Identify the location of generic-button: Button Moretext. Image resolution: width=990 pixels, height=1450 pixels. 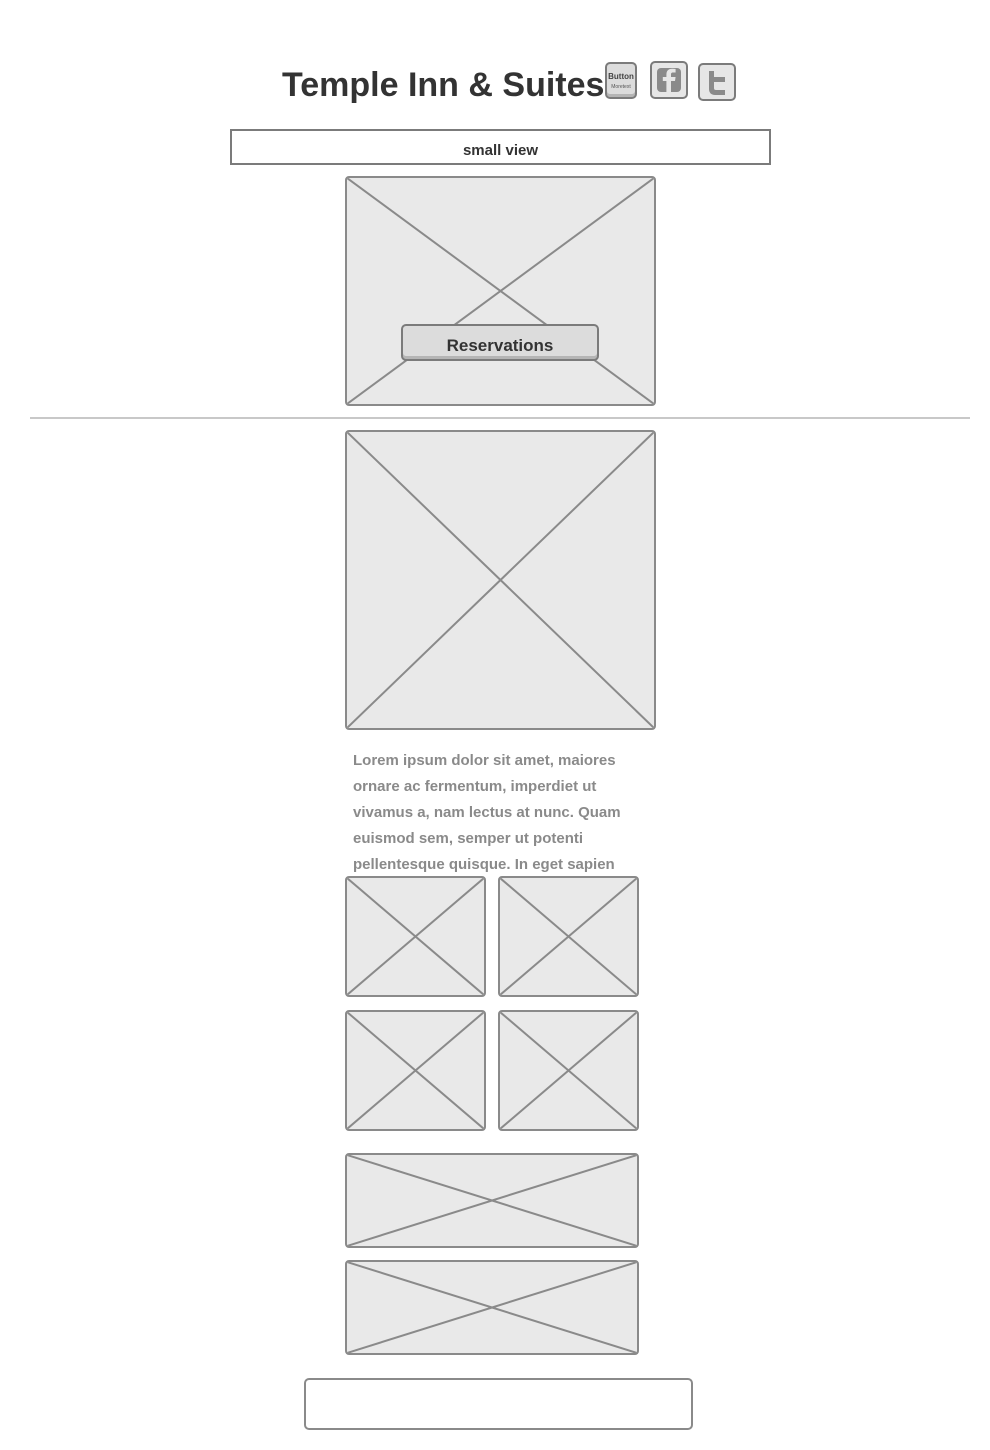
(621, 80).